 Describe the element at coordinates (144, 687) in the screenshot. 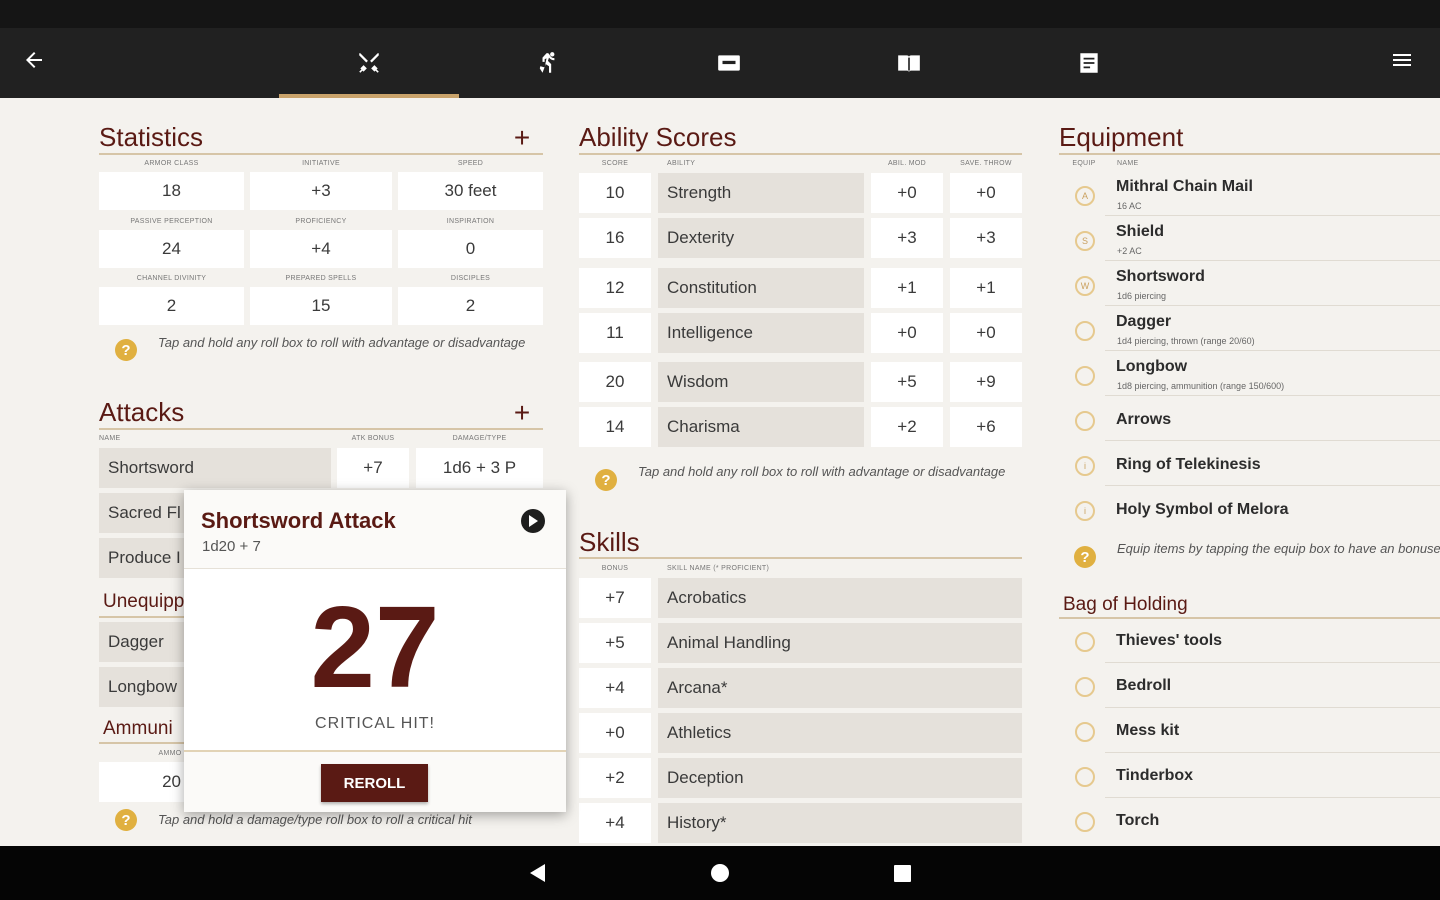

I see `unequipped-longbow: Longbow` at that location.